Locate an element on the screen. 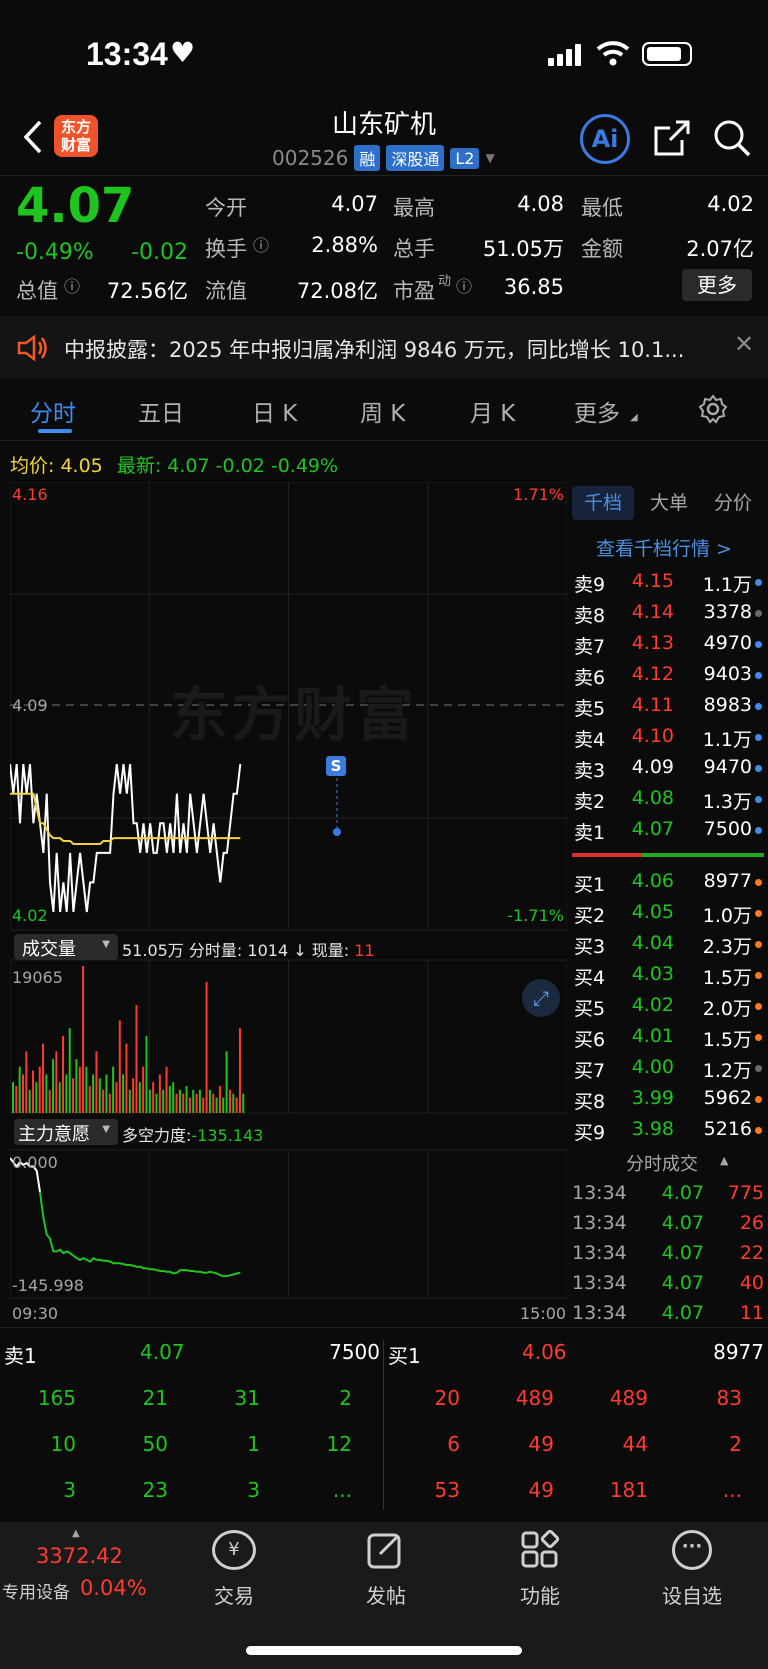 This screenshot has height=1669, width=768. side-tab-bigorder: 大单 is located at coordinates (669, 501).